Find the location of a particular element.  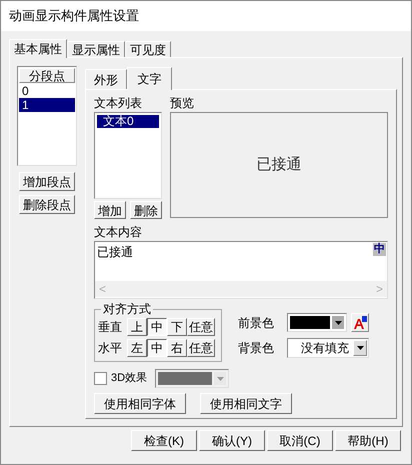

ime-icon: 中 is located at coordinates (379, 249).